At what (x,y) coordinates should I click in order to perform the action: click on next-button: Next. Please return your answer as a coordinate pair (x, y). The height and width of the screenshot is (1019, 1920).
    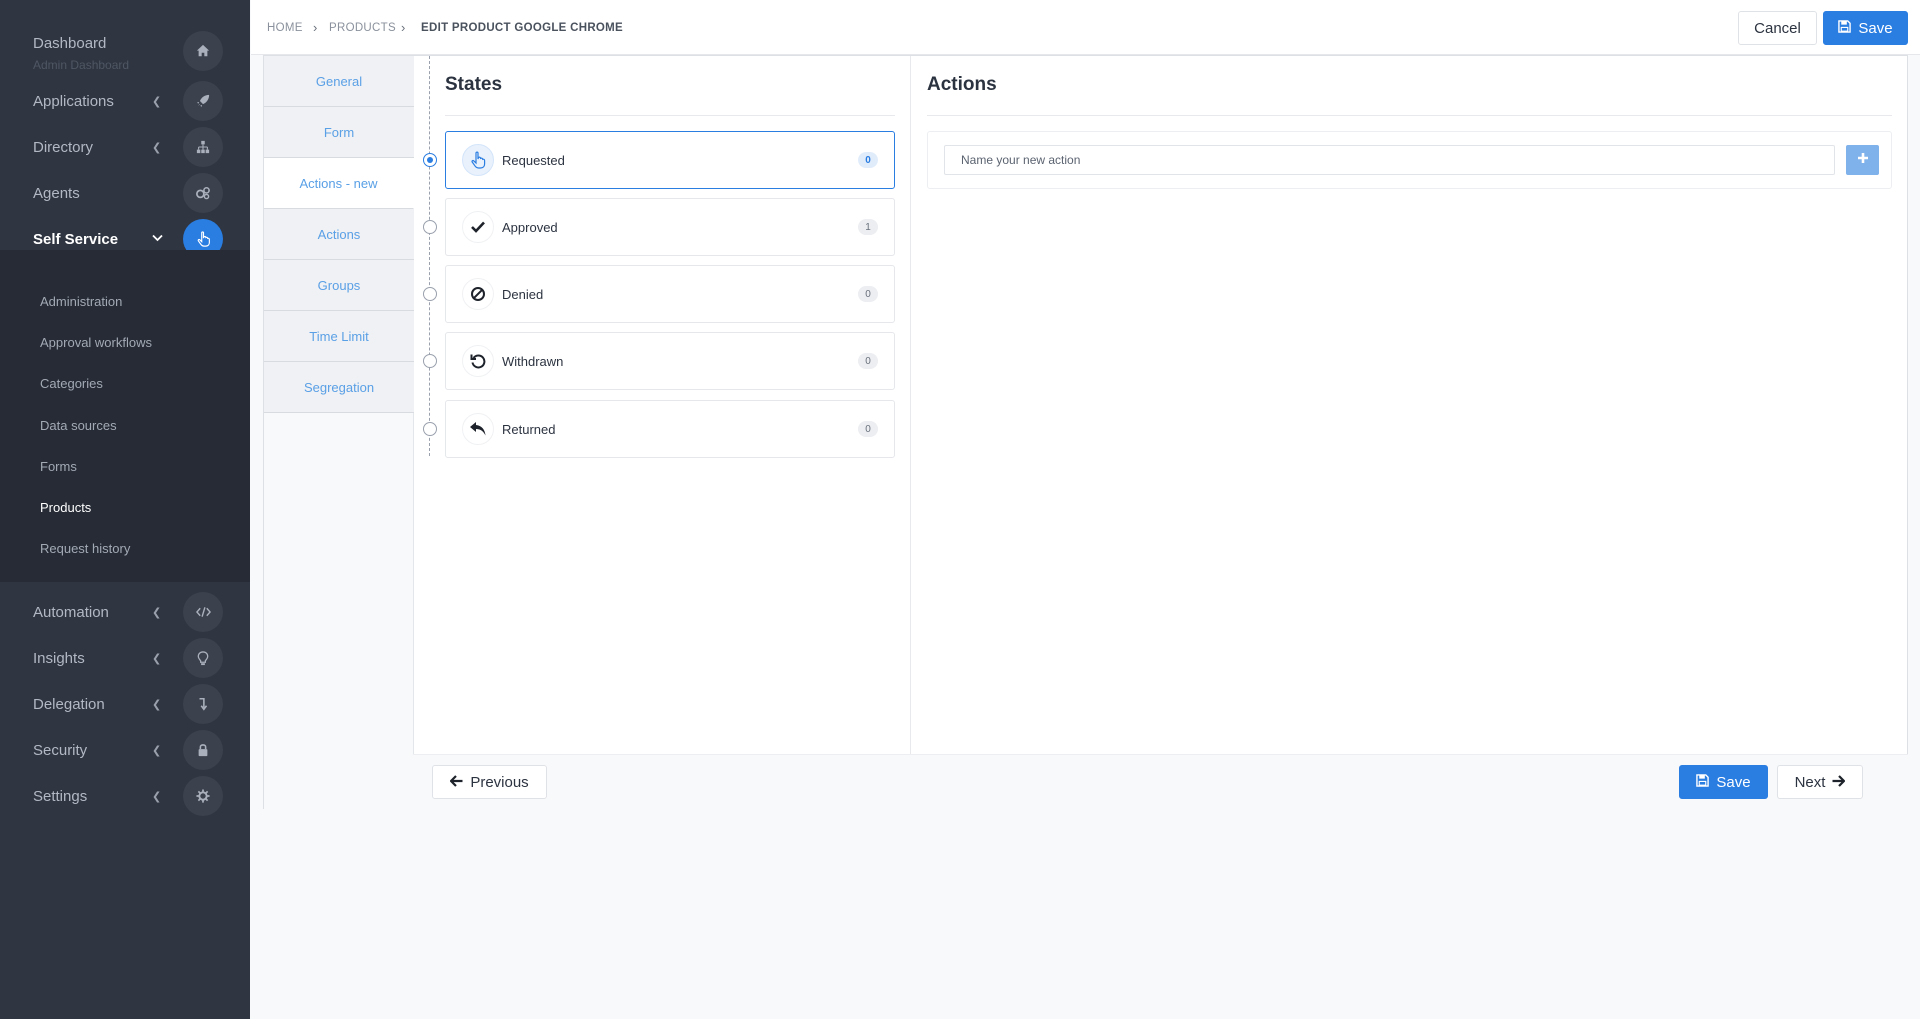
    Looking at the image, I should click on (1820, 782).